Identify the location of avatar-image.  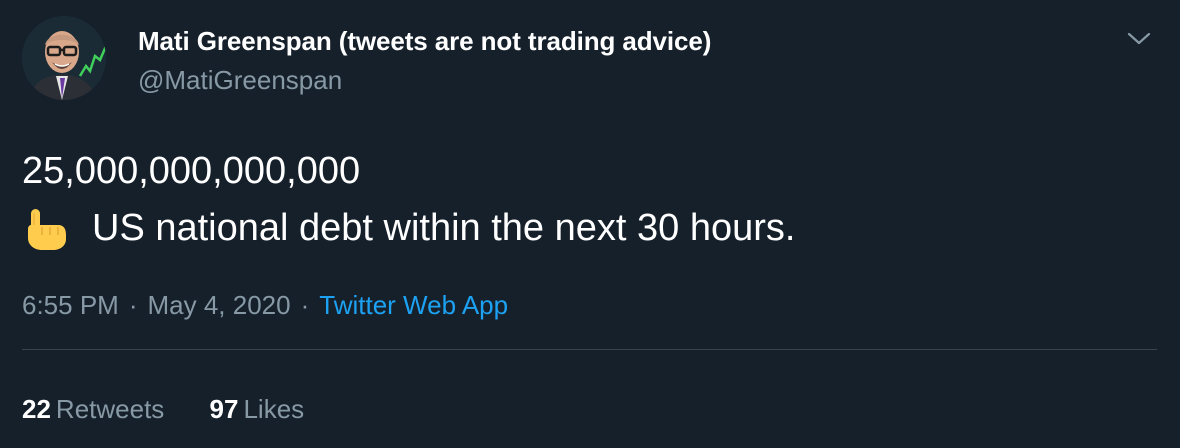
(64, 58).